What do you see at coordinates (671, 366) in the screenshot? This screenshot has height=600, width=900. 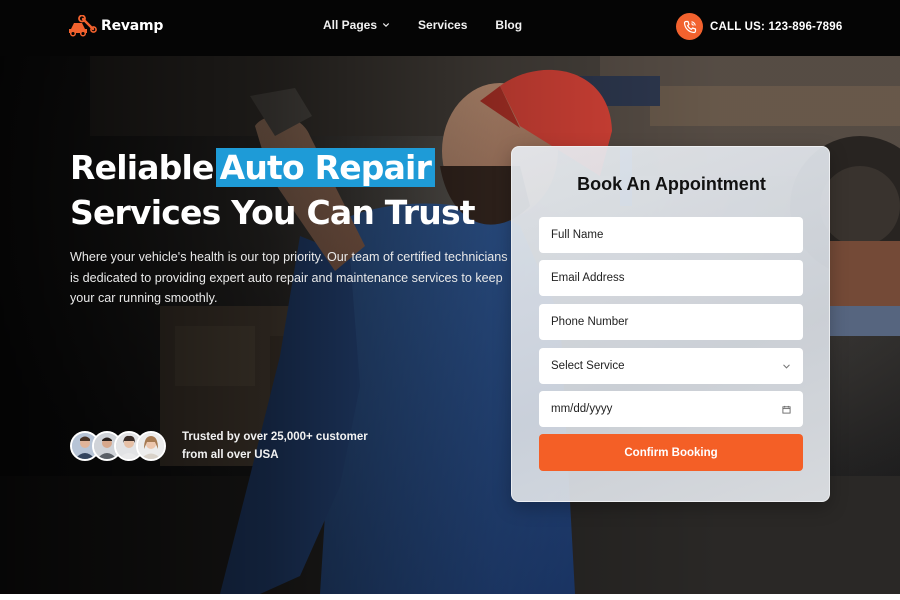 I see `service-select: Select Service` at bounding box center [671, 366].